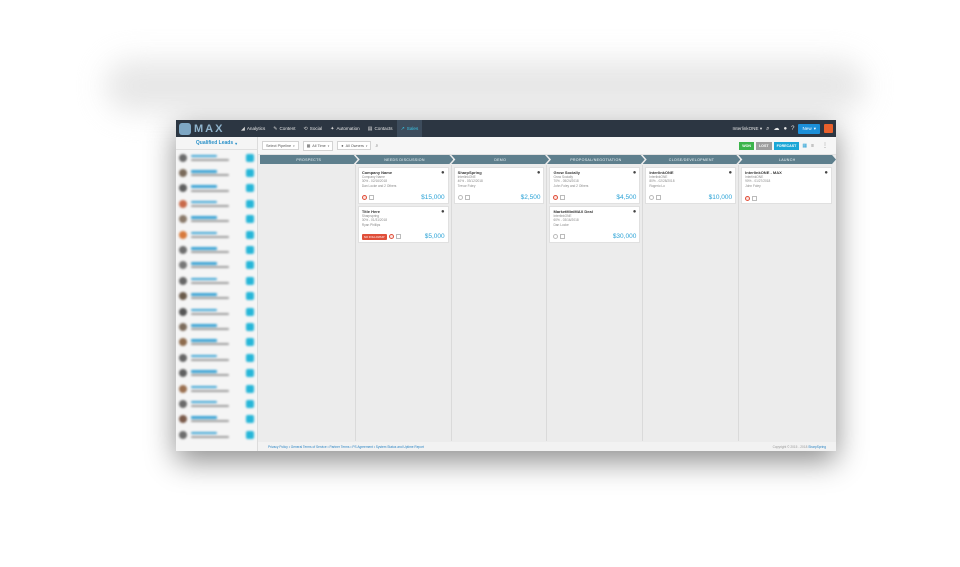 This screenshot has width=960, height=567. What do you see at coordinates (204, 217) in the screenshot?
I see `lead-name` at bounding box center [204, 217].